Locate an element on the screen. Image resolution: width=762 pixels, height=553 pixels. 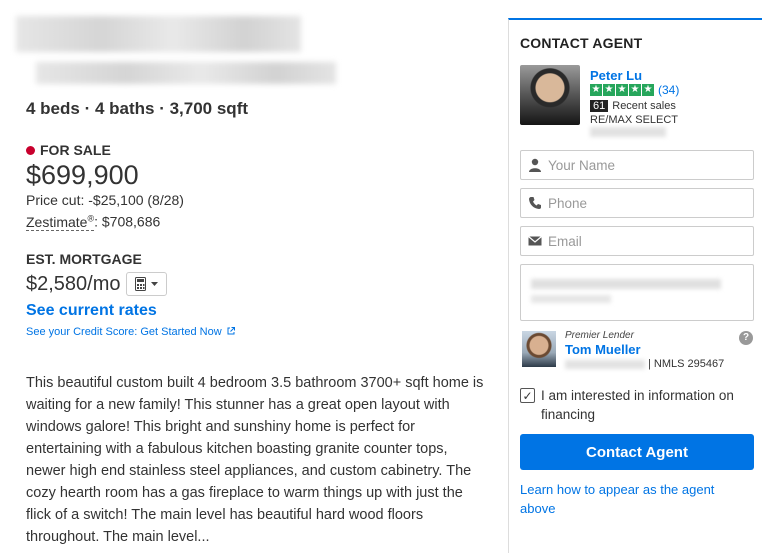
panel-title: CONTACT AGENT is located at coordinates (581, 43).